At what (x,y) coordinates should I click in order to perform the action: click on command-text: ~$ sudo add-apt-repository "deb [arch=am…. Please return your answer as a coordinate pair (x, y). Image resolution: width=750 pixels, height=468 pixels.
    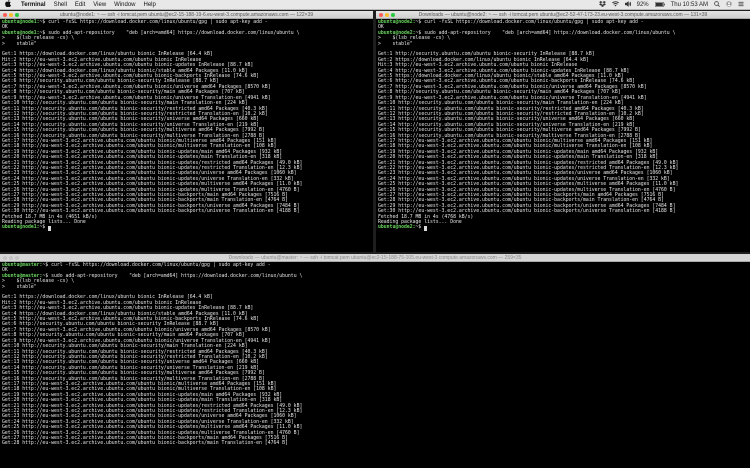
    Looking at the image, I should click on (545, 33).